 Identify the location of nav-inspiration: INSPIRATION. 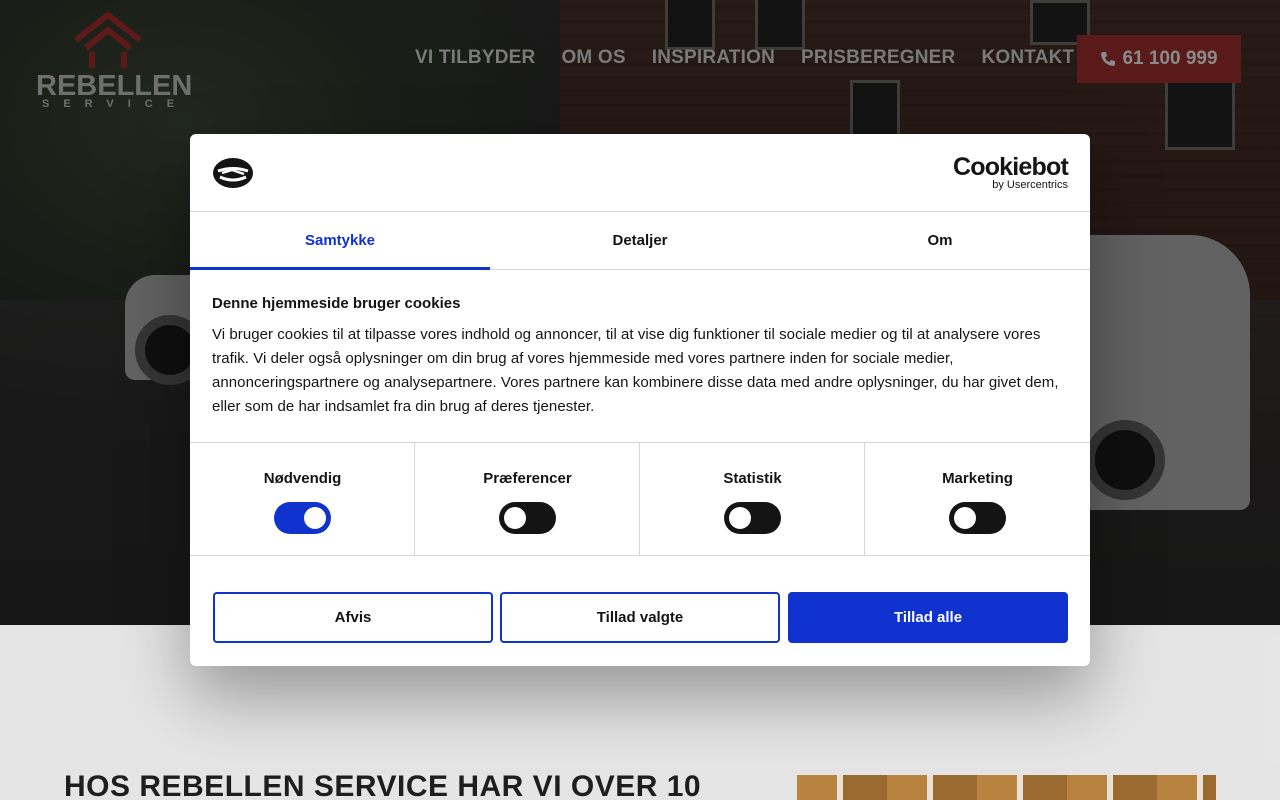
(713, 58).